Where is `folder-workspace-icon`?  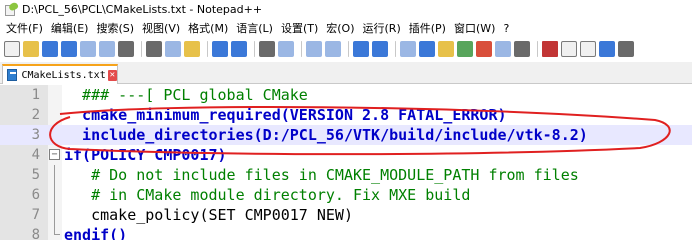
folder-workspace-icon is located at coordinates (503, 49).